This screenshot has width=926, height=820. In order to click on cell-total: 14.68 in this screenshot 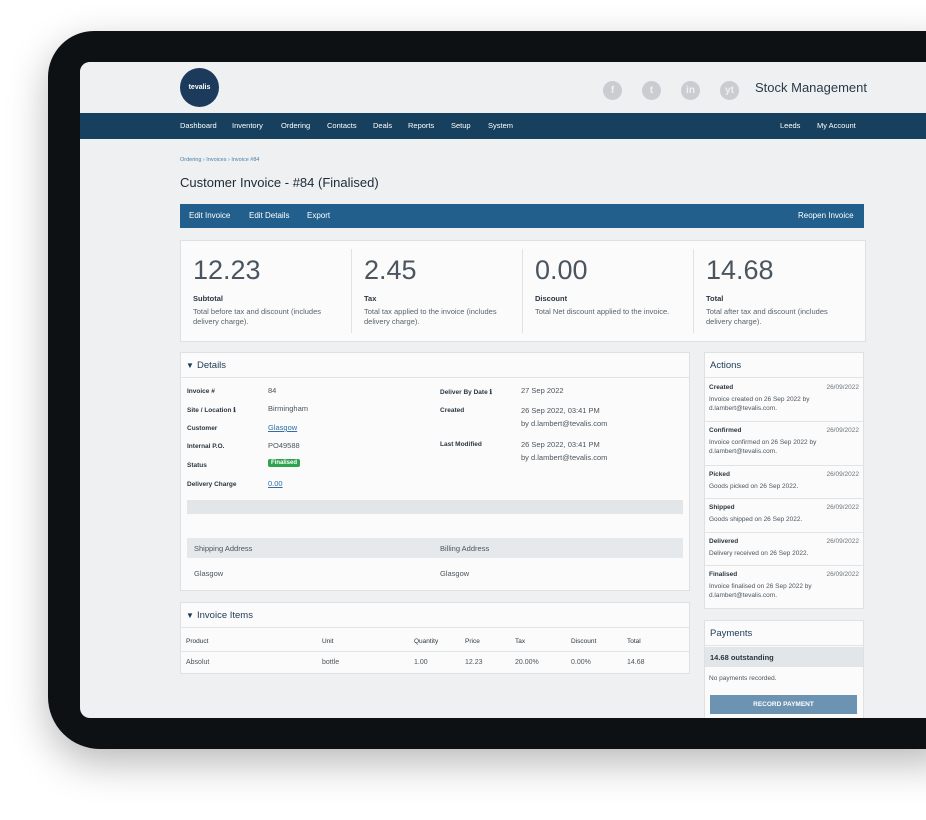, I will do `click(636, 662)`.